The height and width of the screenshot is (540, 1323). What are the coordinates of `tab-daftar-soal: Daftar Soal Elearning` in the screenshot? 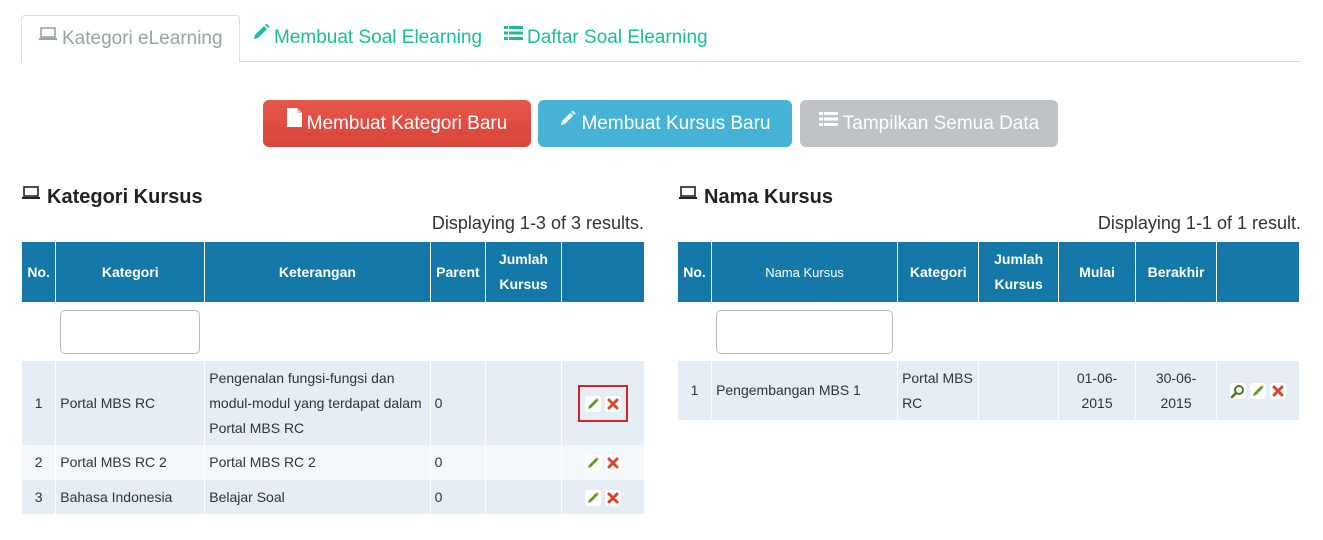 It's located at (606, 38).